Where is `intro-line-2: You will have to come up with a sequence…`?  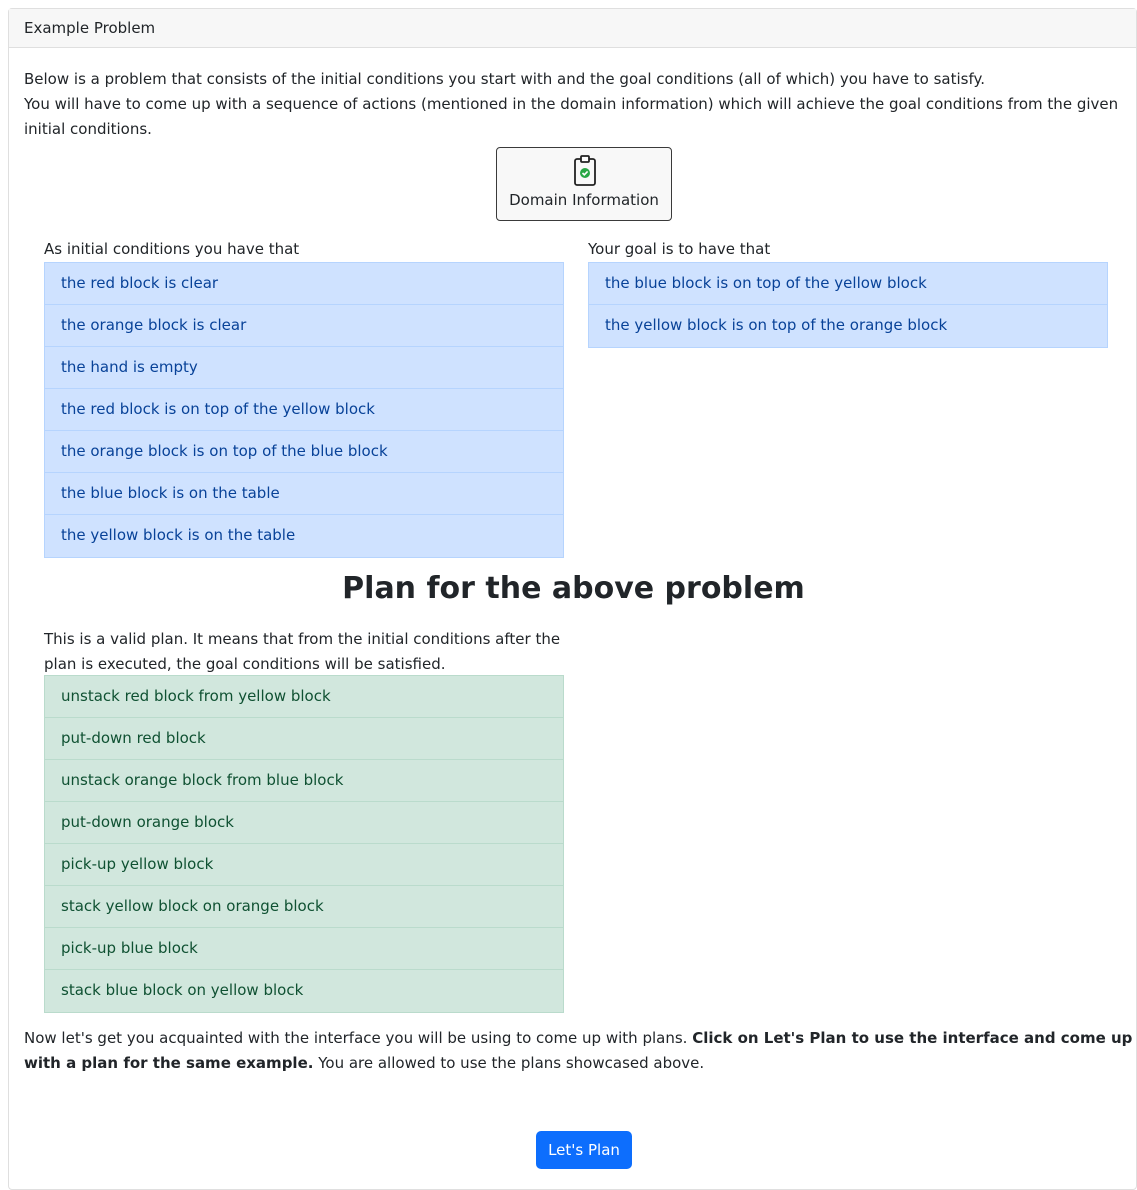
intro-line-2: You will have to come up with a sequence… is located at coordinates (571, 116).